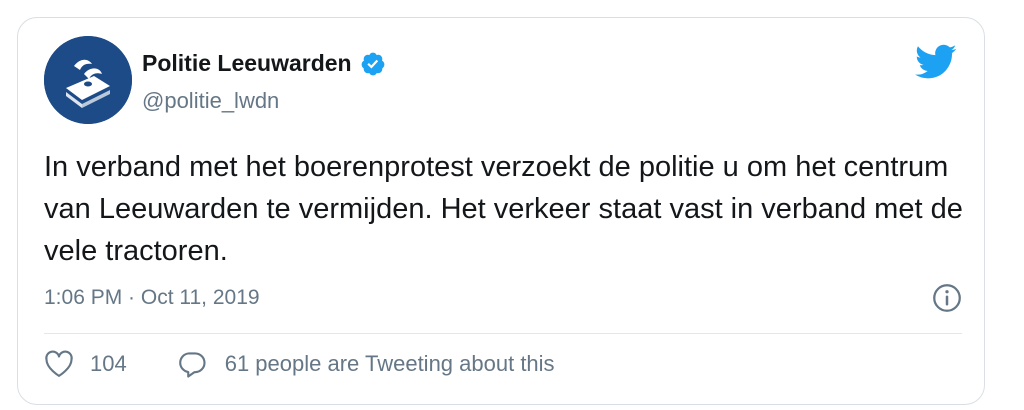 The width and height of the screenshot is (1024, 410). Describe the element at coordinates (192, 365) in the screenshot. I see `speech-bubble-icon` at that location.